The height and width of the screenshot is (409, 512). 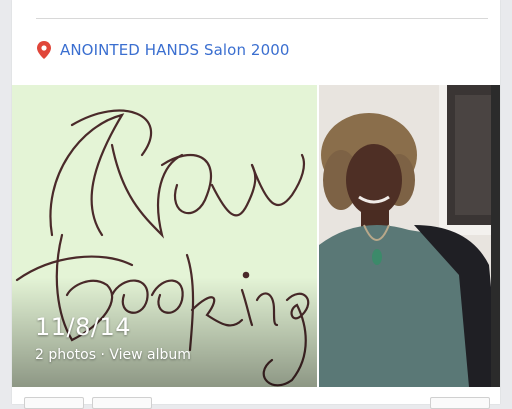 I want to click on share-button, so click(x=460, y=403).